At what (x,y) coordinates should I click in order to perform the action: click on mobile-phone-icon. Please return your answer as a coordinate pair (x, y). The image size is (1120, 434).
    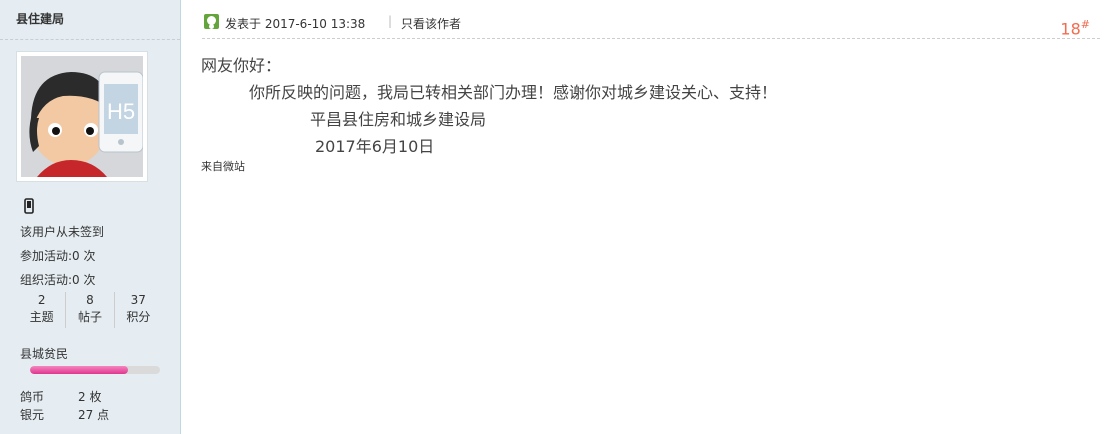
    Looking at the image, I should click on (29, 208).